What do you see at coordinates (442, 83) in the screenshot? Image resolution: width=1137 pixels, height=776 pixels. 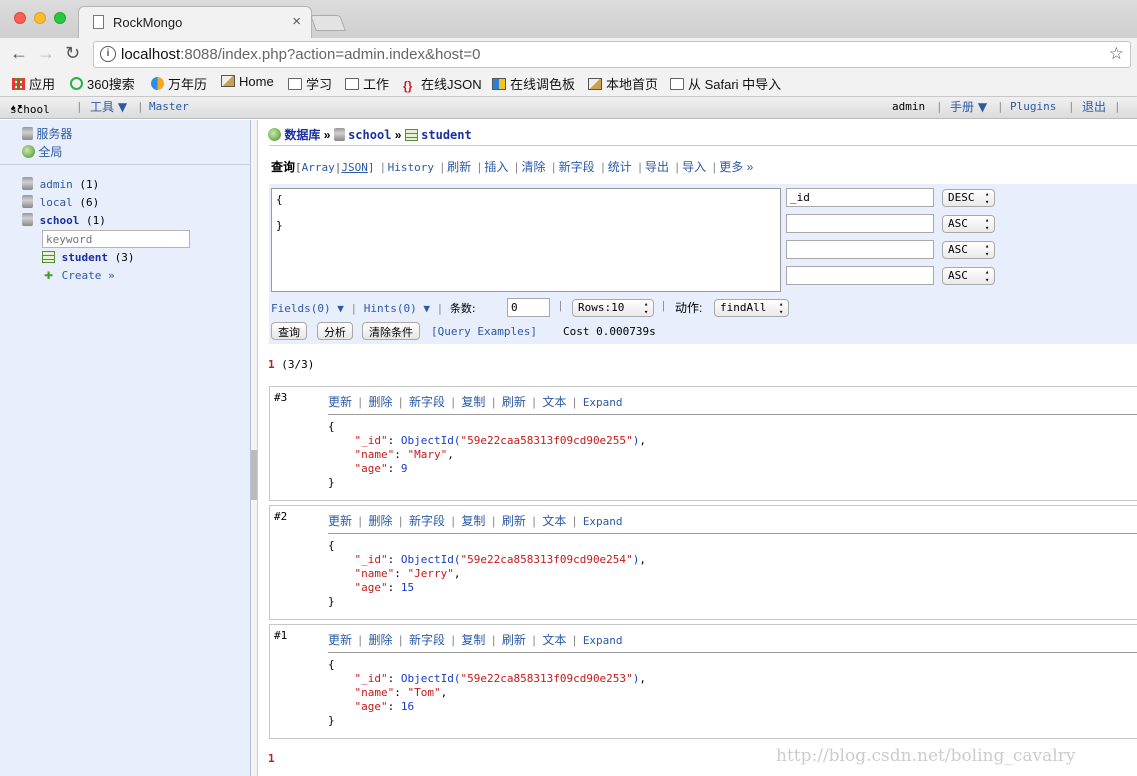 I see `bookmark-json: {} 在线JSON` at bounding box center [442, 83].